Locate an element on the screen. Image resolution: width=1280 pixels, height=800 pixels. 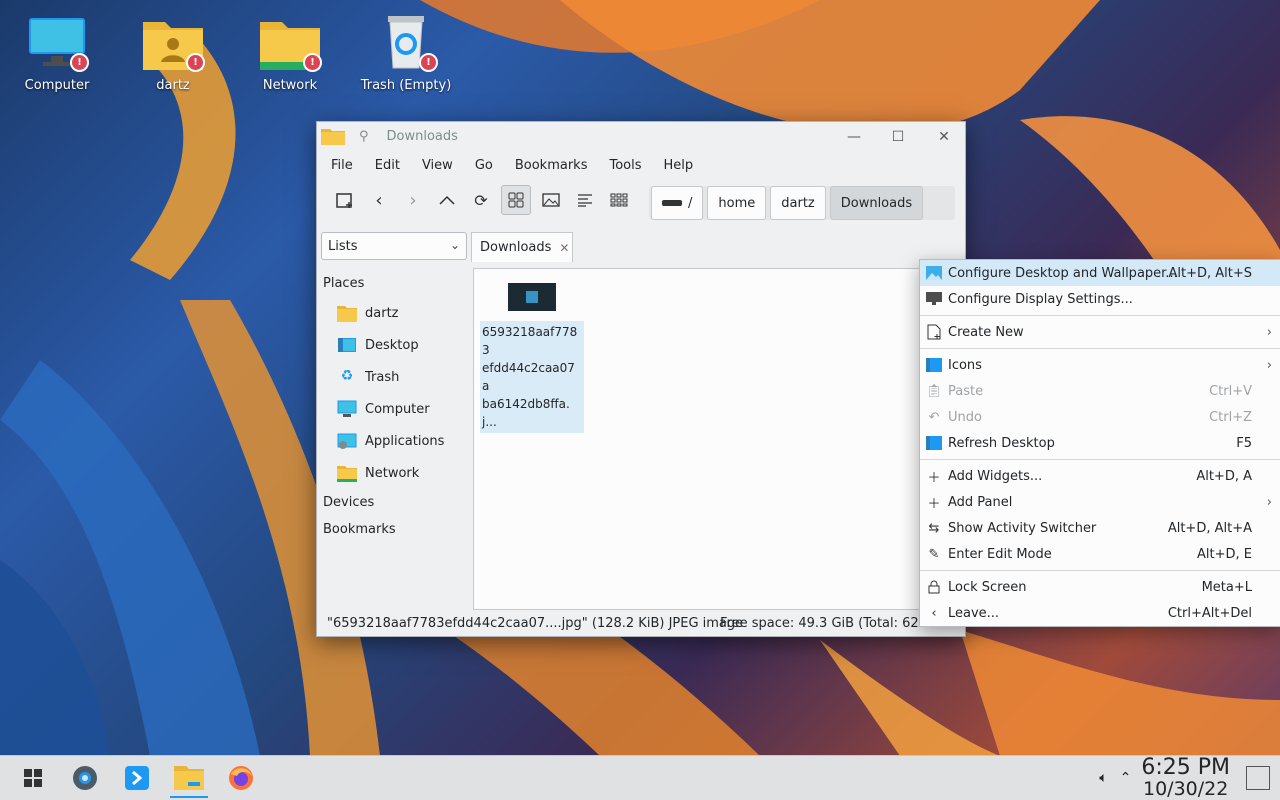
menu-item-activity-switcher: ⇆ Show Activity Switcher Alt+D, Alt+A is located at coordinates (1100, 528).